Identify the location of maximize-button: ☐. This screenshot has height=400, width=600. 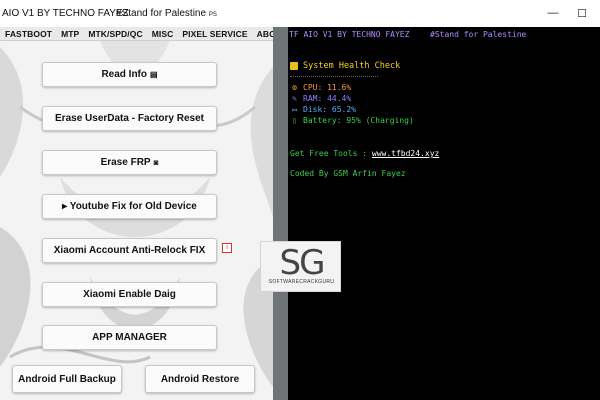
(582, 13).